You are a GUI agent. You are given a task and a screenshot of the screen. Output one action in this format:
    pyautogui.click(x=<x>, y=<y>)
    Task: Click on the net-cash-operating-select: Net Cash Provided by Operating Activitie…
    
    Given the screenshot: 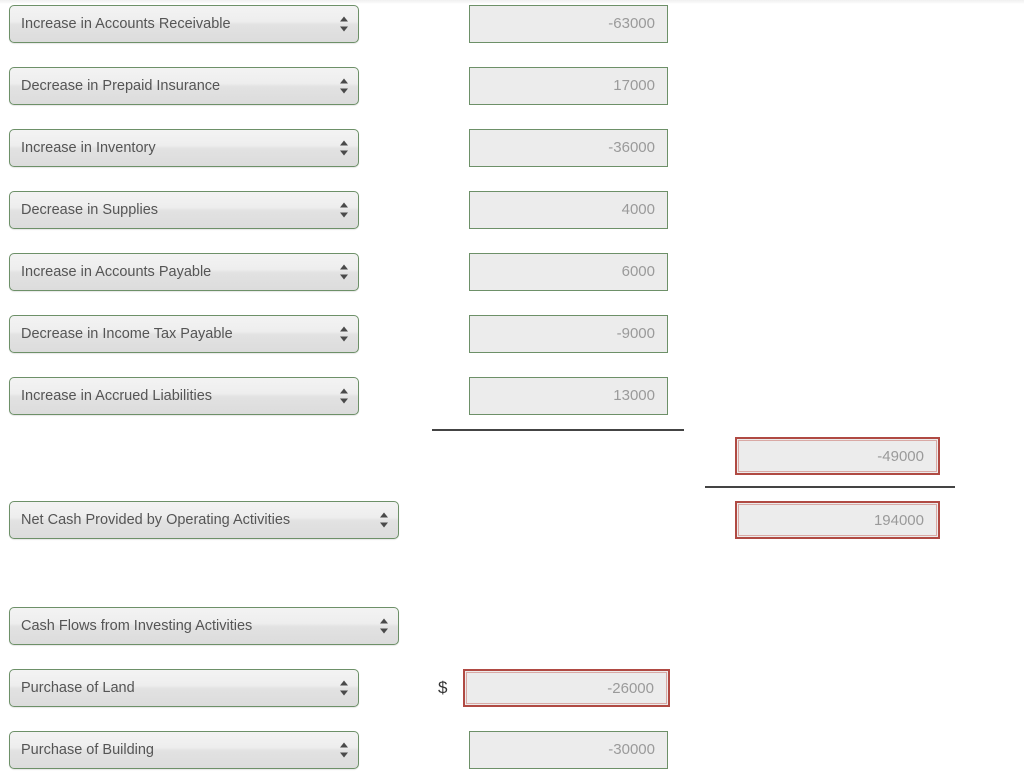 What is the action you would take?
    pyautogui.click(x=204, y=520)
    